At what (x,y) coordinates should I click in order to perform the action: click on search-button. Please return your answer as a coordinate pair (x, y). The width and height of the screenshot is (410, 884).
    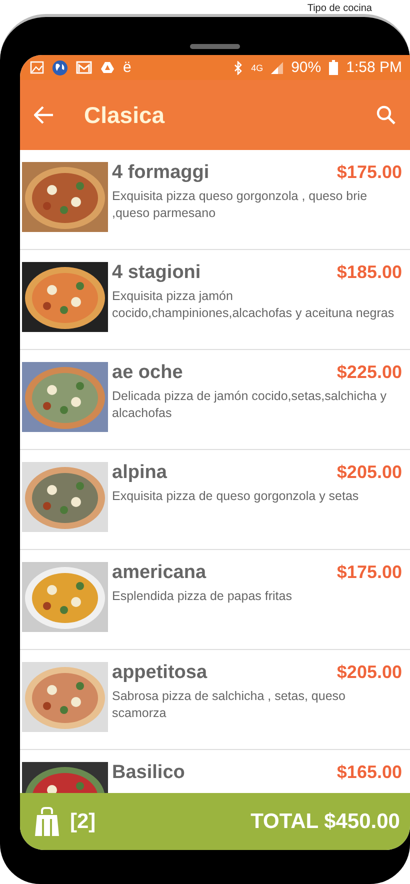
    Looking at the image, I should click on (386, 115).